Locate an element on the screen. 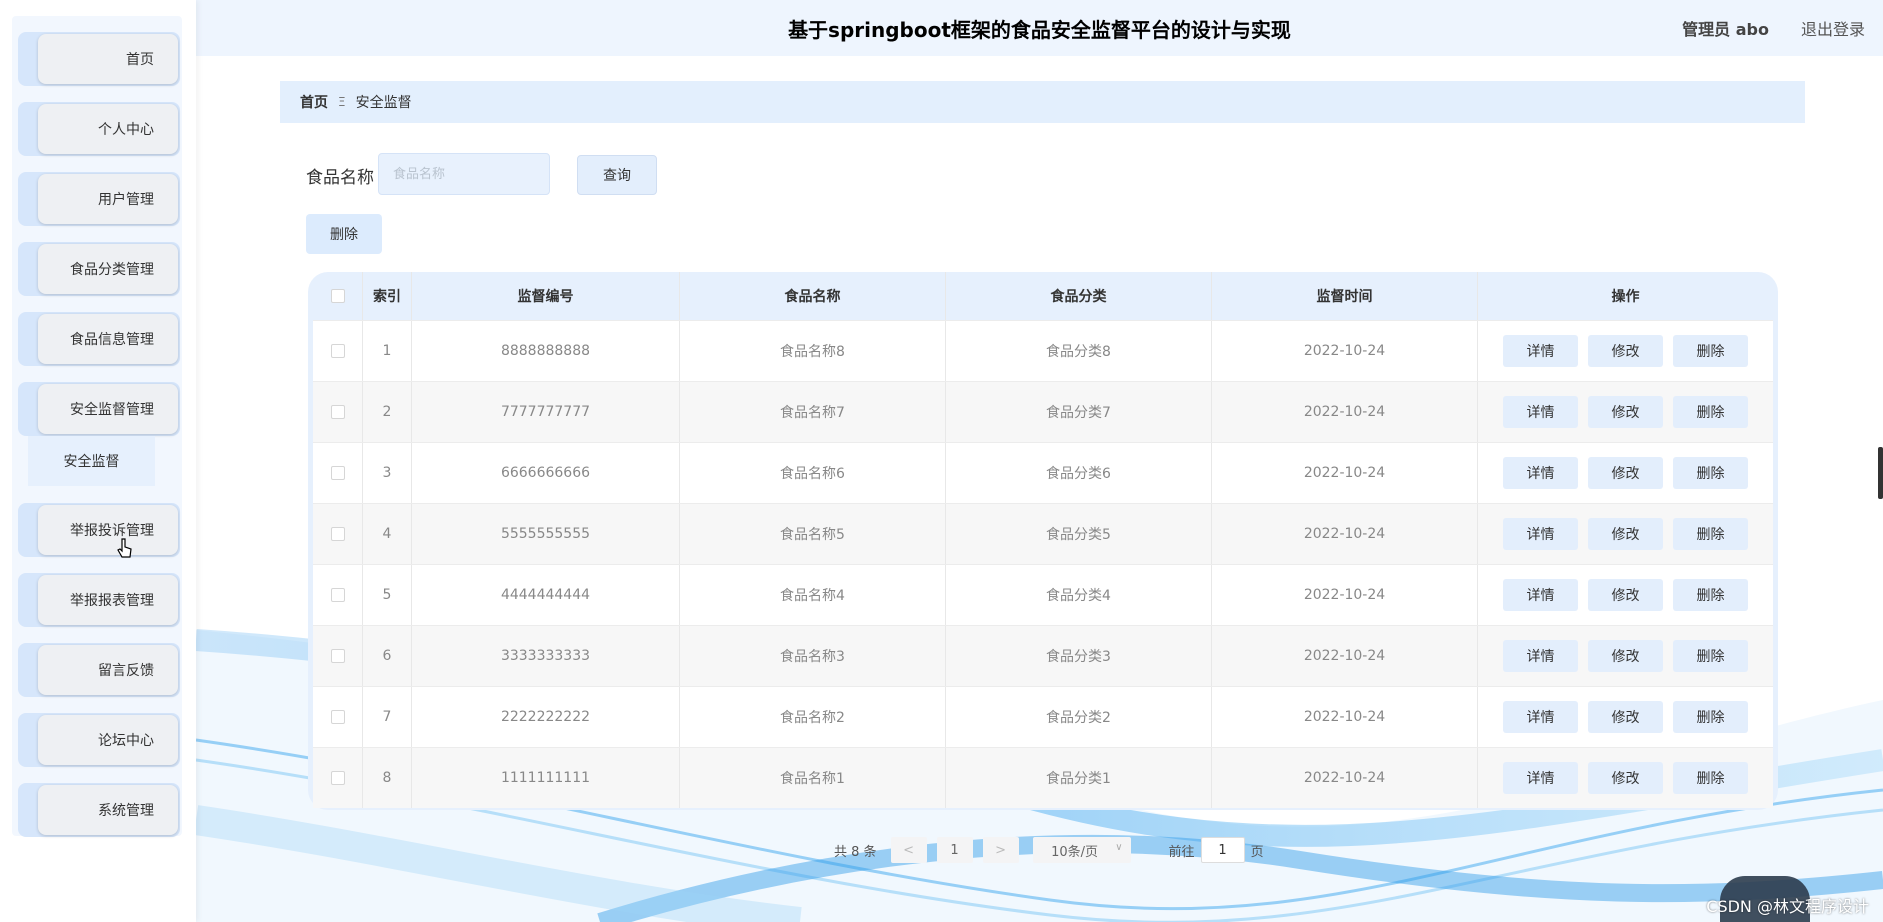  cell-time: 2022-10-24 is located at coordinates (1345, 595).